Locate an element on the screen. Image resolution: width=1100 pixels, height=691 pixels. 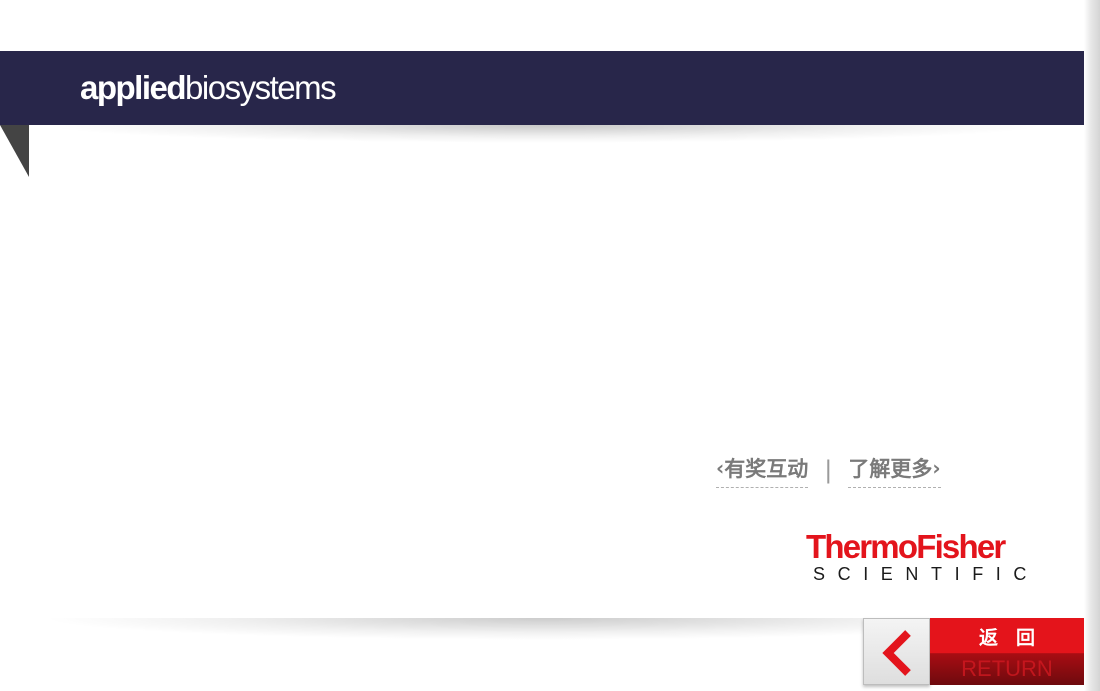
interactive-prize-label: 有奖互动 is located at coordinates (766, 468).